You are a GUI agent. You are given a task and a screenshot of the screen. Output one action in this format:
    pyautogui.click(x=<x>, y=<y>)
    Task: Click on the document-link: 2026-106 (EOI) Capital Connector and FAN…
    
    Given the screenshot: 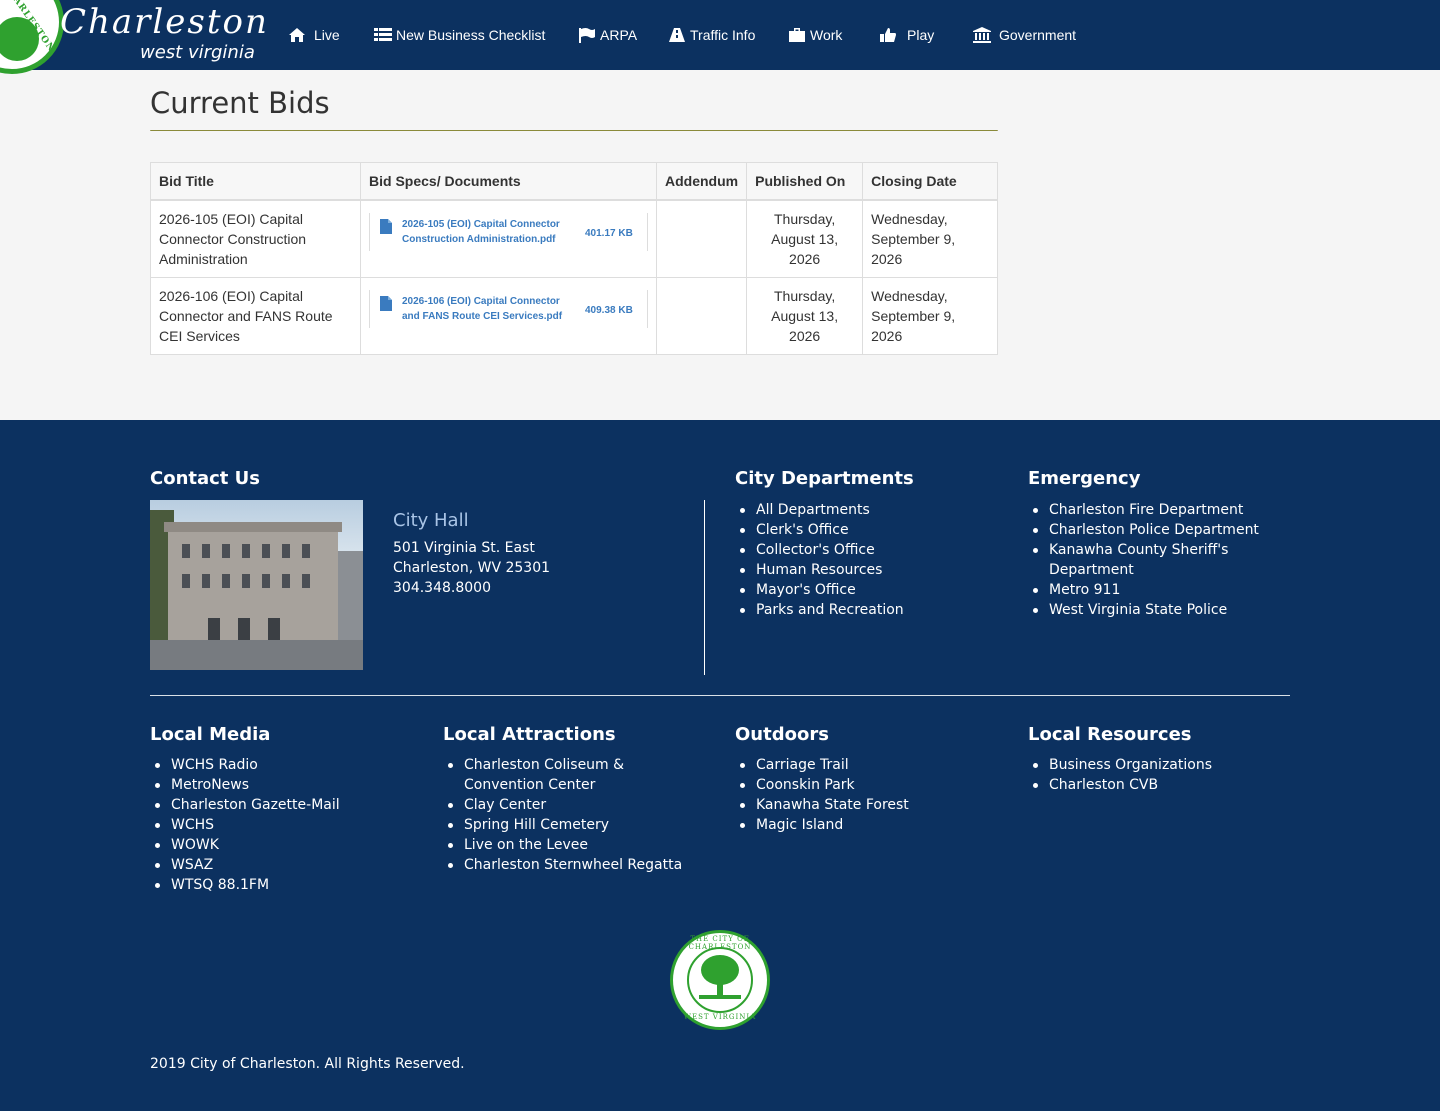 What is the action you would take?
    pyautogui.click(x=489, y=309)
    